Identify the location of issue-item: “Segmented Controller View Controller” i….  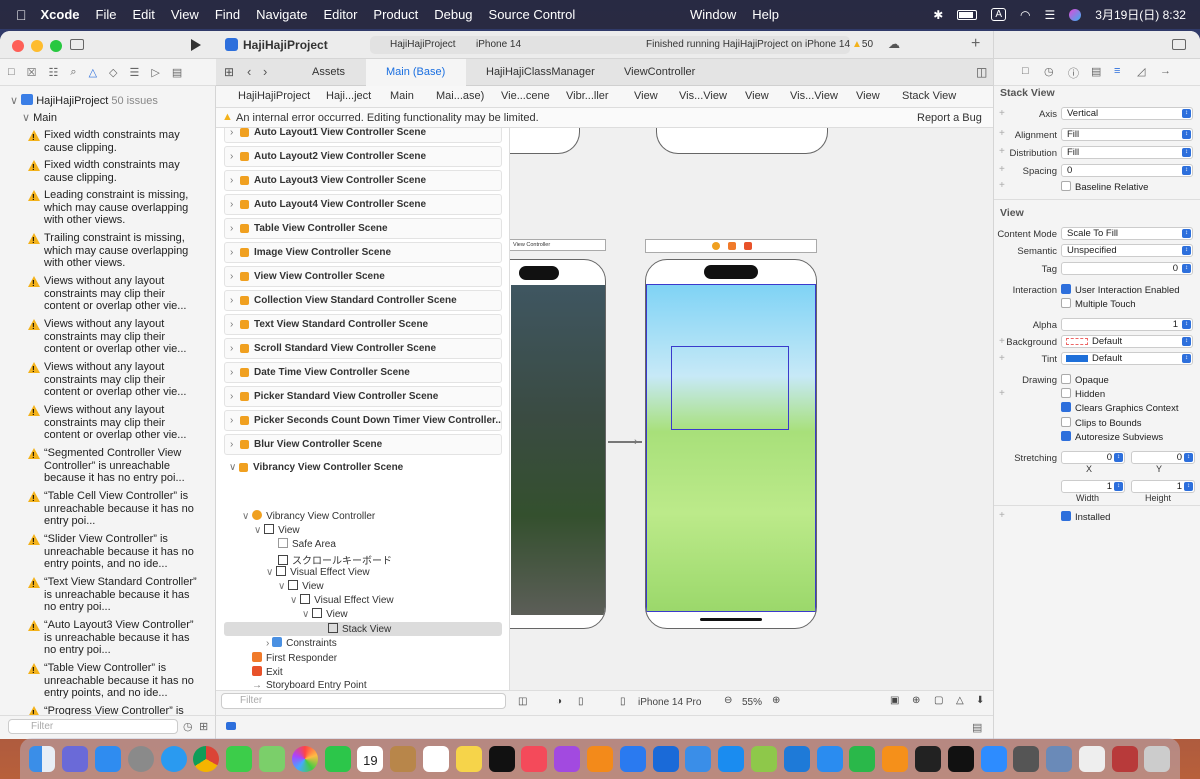
(116, 466).